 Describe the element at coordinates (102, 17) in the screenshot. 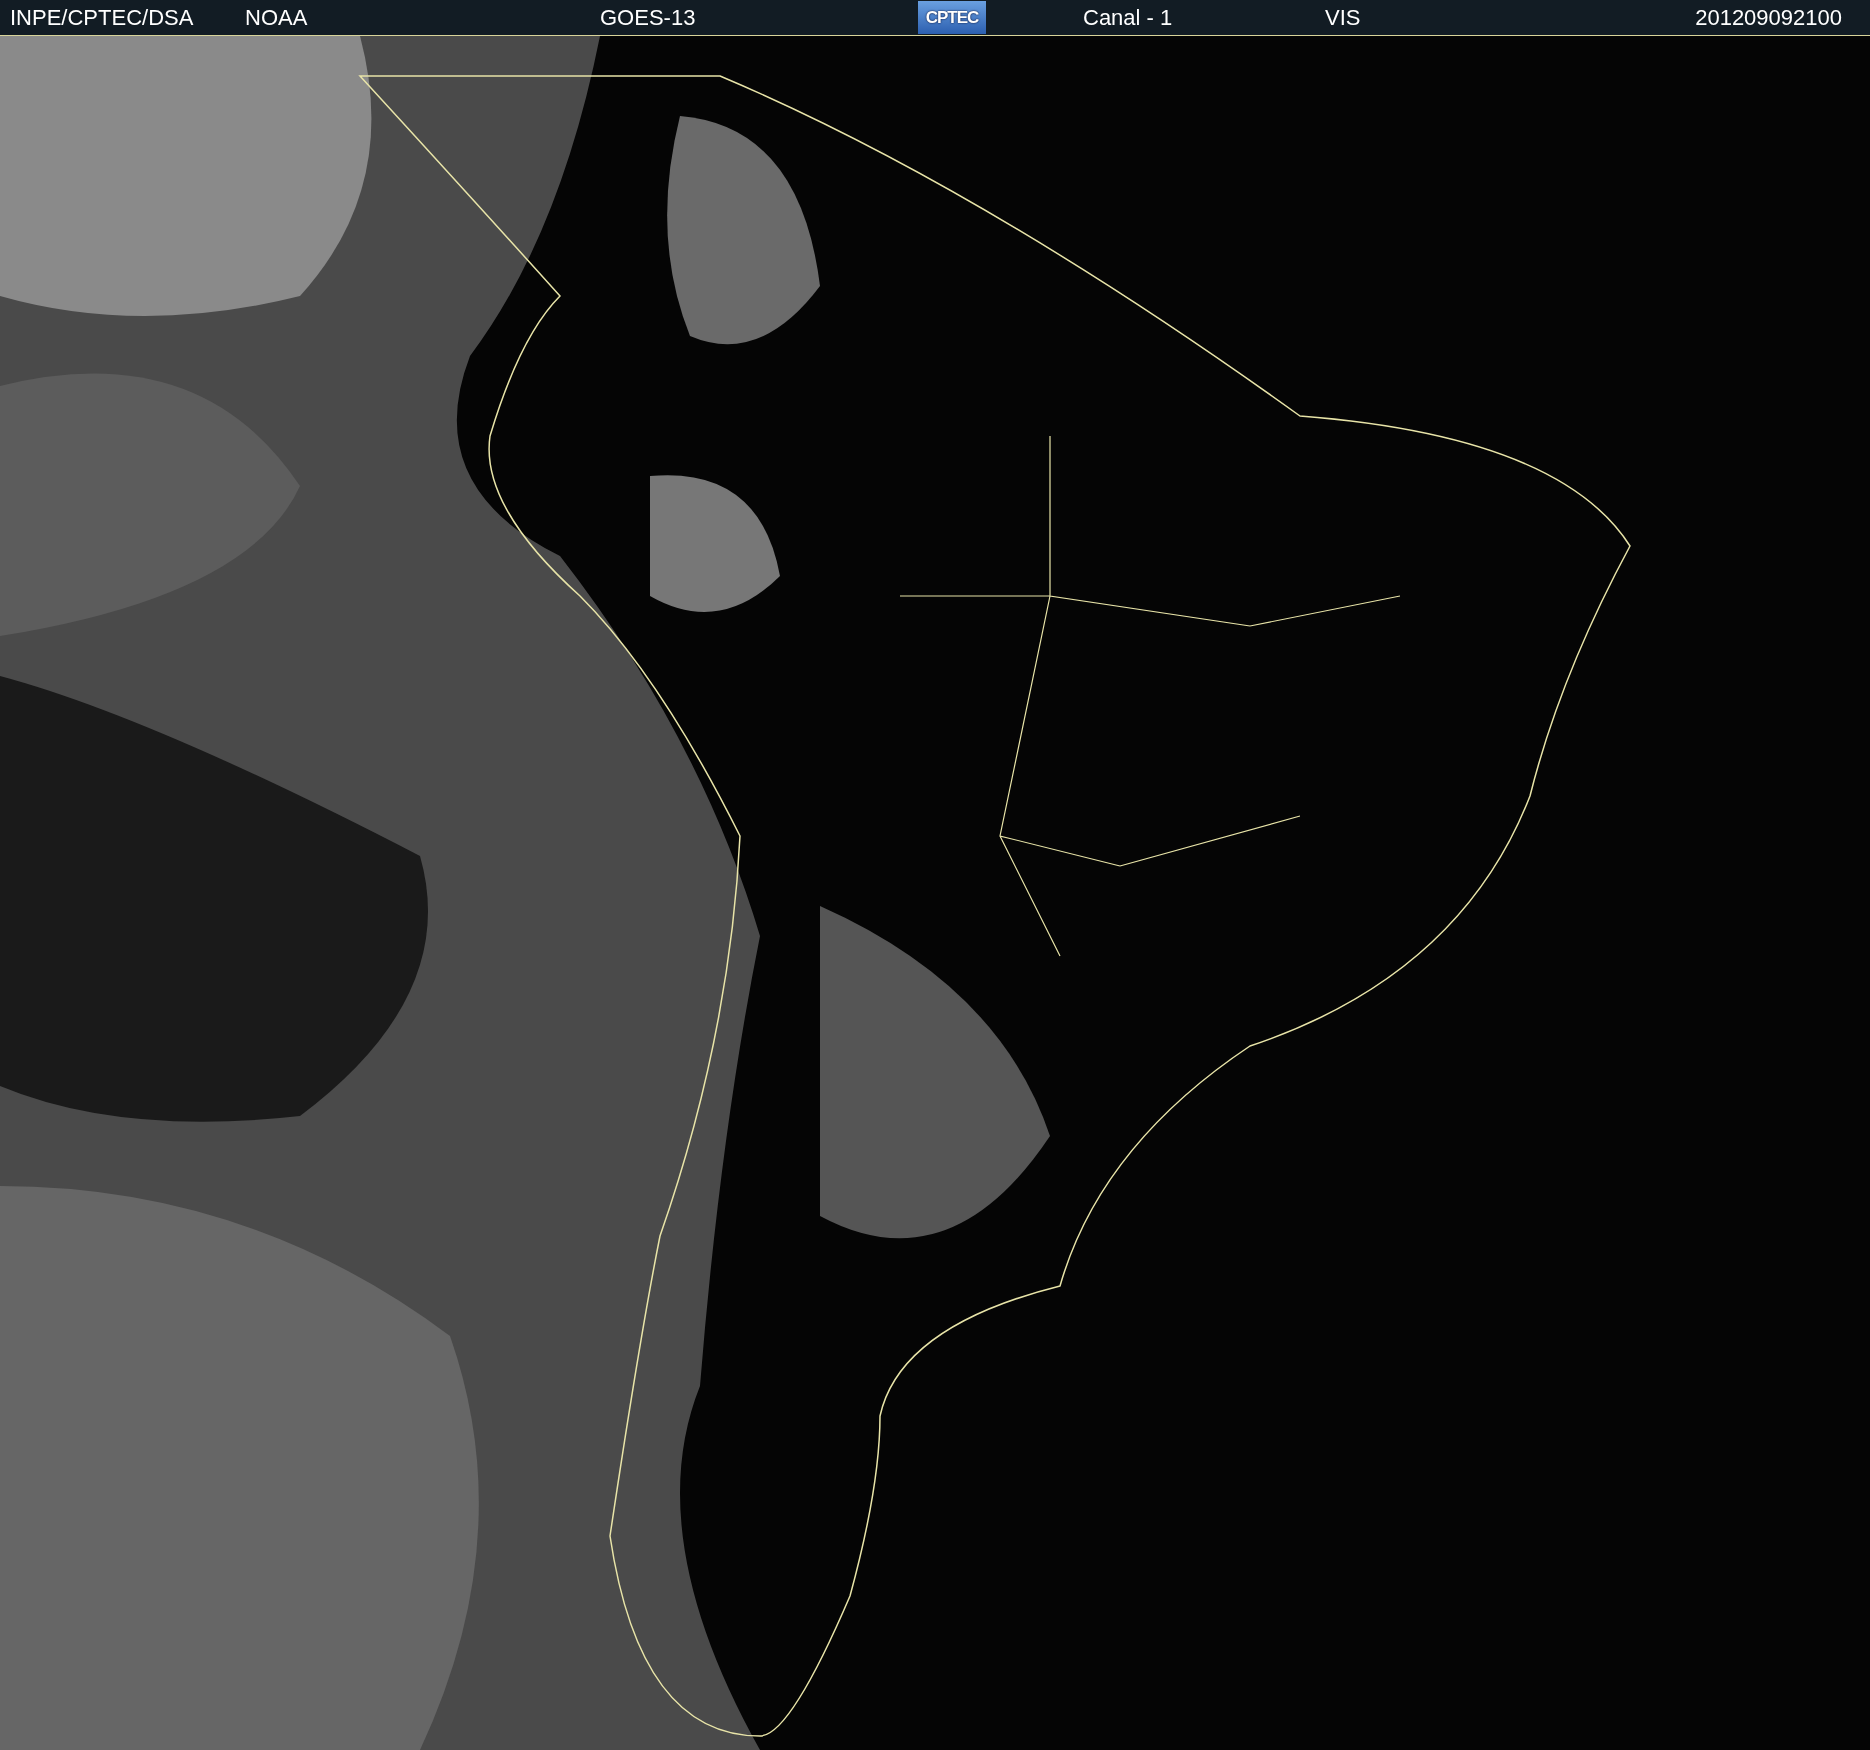

I see `source-label: INPE/CPTEC/DSA` at that location.